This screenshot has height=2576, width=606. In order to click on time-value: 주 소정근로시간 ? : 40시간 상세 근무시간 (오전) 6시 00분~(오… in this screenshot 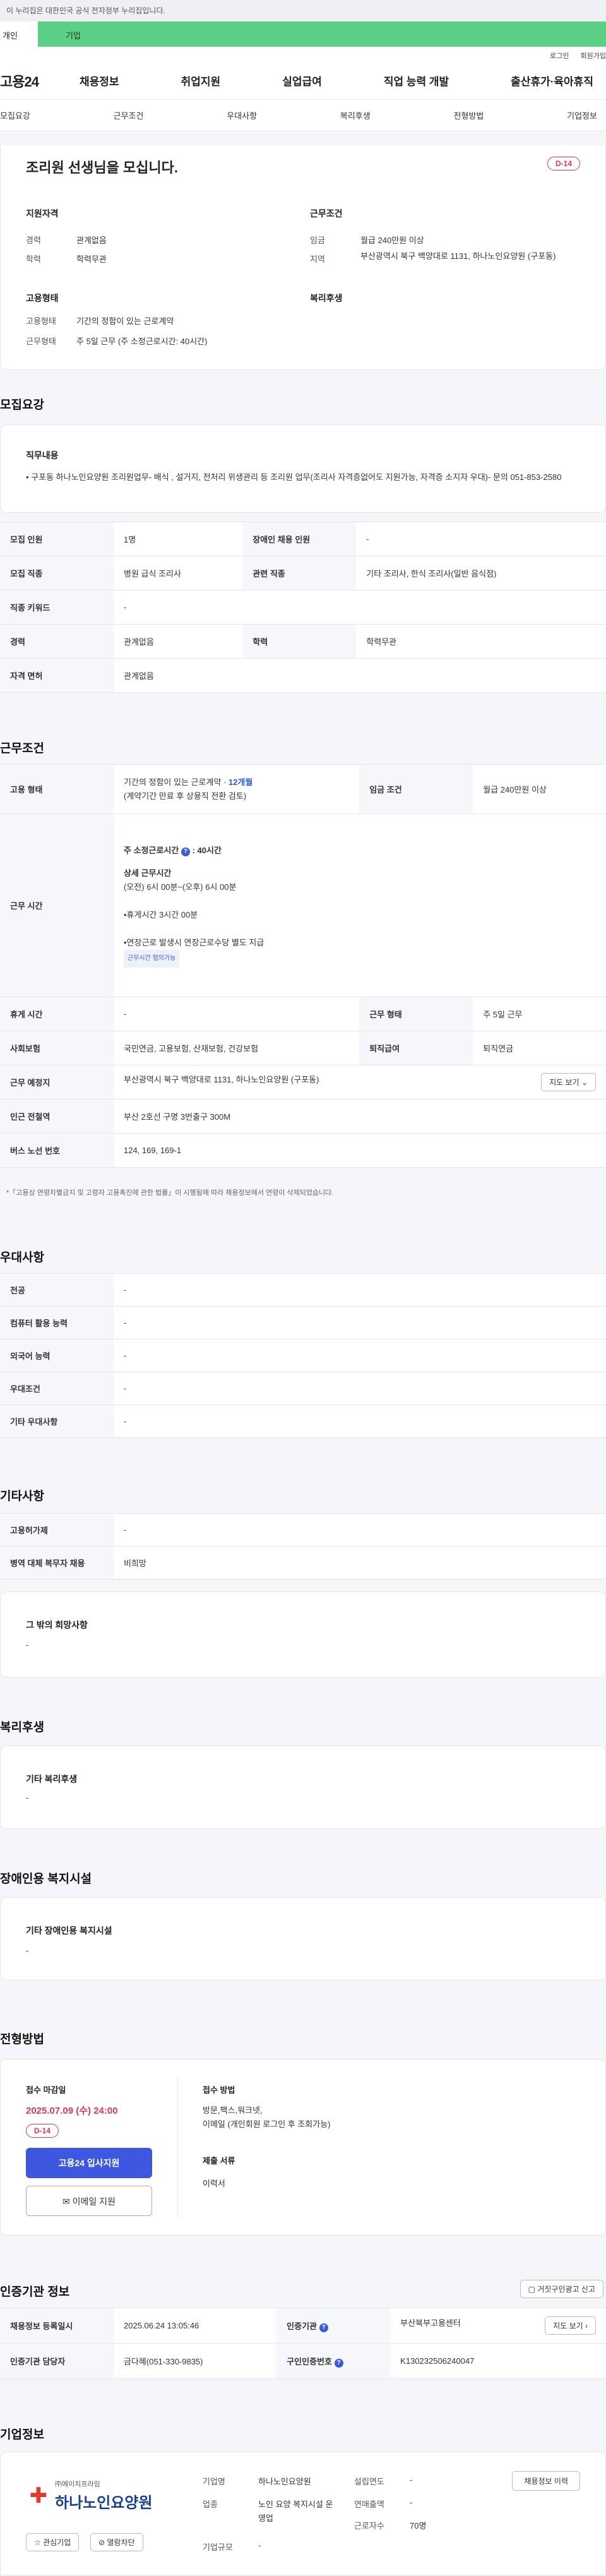, I will do `click(360, 905)`.